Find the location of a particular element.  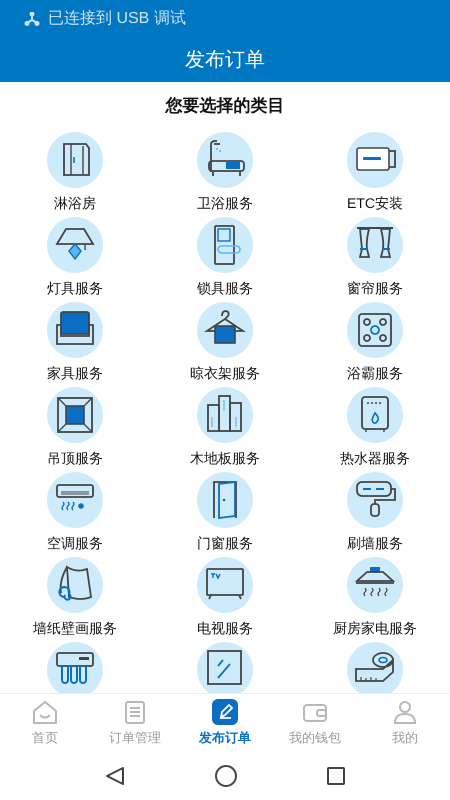

category-label: 吊顶服务 is located at coordinates (75, 458).